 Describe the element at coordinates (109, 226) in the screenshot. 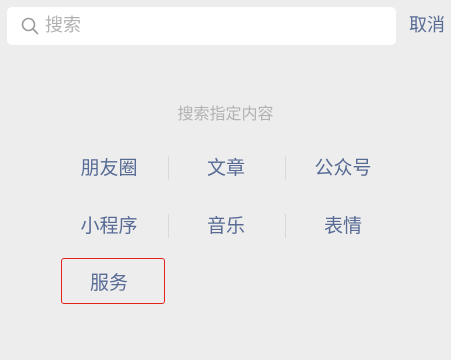

I see `category-mini-programs: 小程序` at that location.